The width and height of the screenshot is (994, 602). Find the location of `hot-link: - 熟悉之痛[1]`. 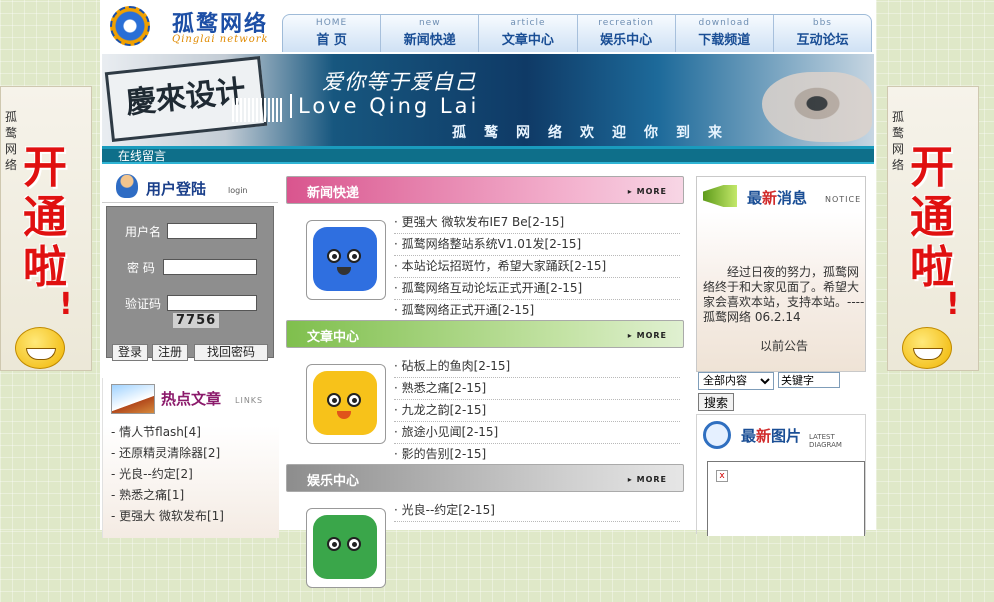

hot-link: - 熟悉之痛[1] is located at coordinates (147, 495).